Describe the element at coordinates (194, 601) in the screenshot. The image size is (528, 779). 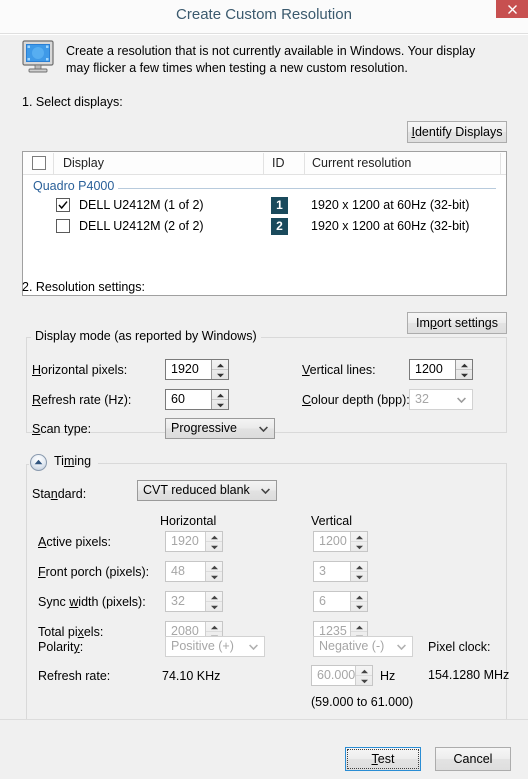
I see `sync-width-horizontal-spinner: 32` at that location.